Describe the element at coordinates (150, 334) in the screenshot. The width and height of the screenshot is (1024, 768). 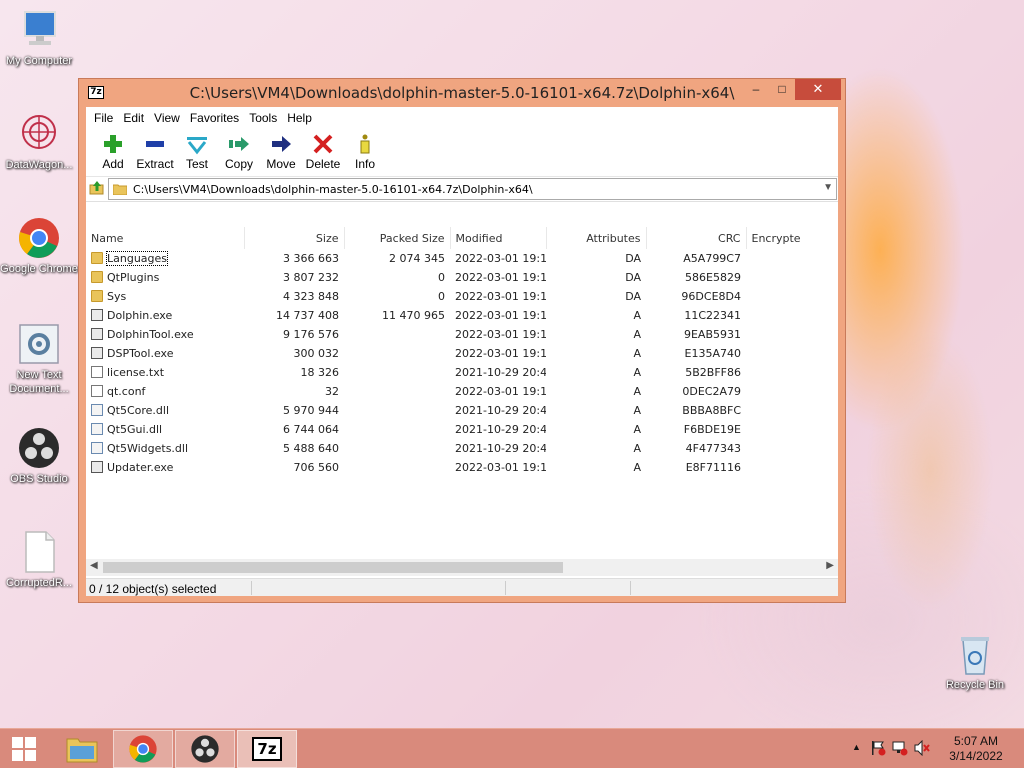
I see `file-name: DolphinTool.exe` at that location.